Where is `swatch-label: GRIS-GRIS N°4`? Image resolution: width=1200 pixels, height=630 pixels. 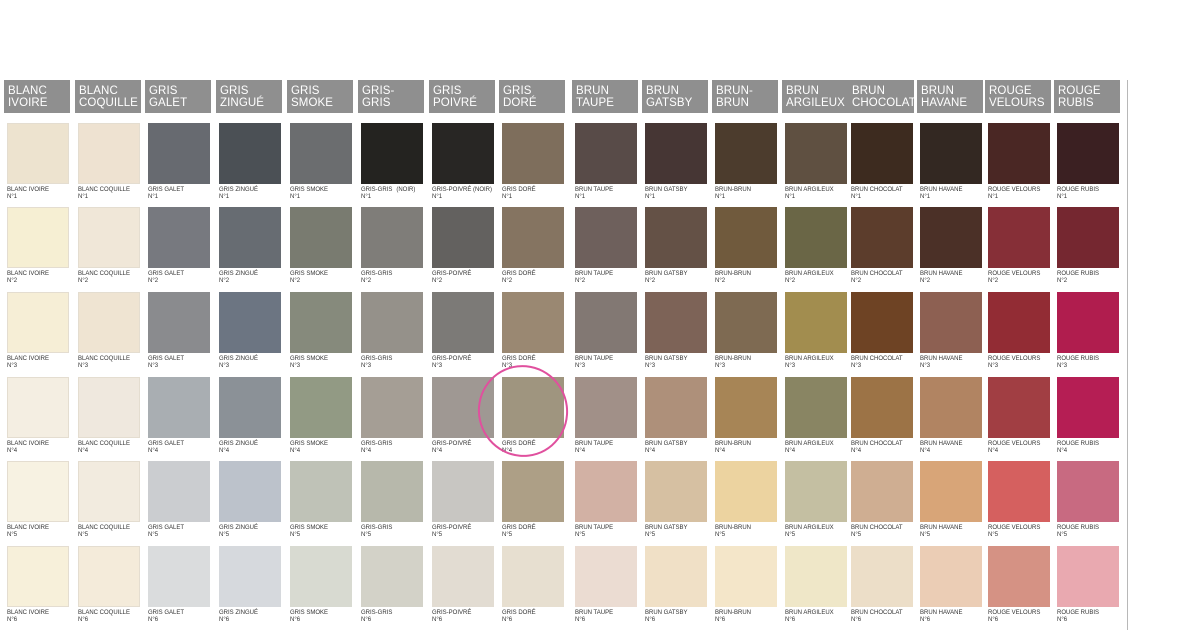 swatch-label: GRIS-GRIS N°4 is located at coordinates (395, 448).